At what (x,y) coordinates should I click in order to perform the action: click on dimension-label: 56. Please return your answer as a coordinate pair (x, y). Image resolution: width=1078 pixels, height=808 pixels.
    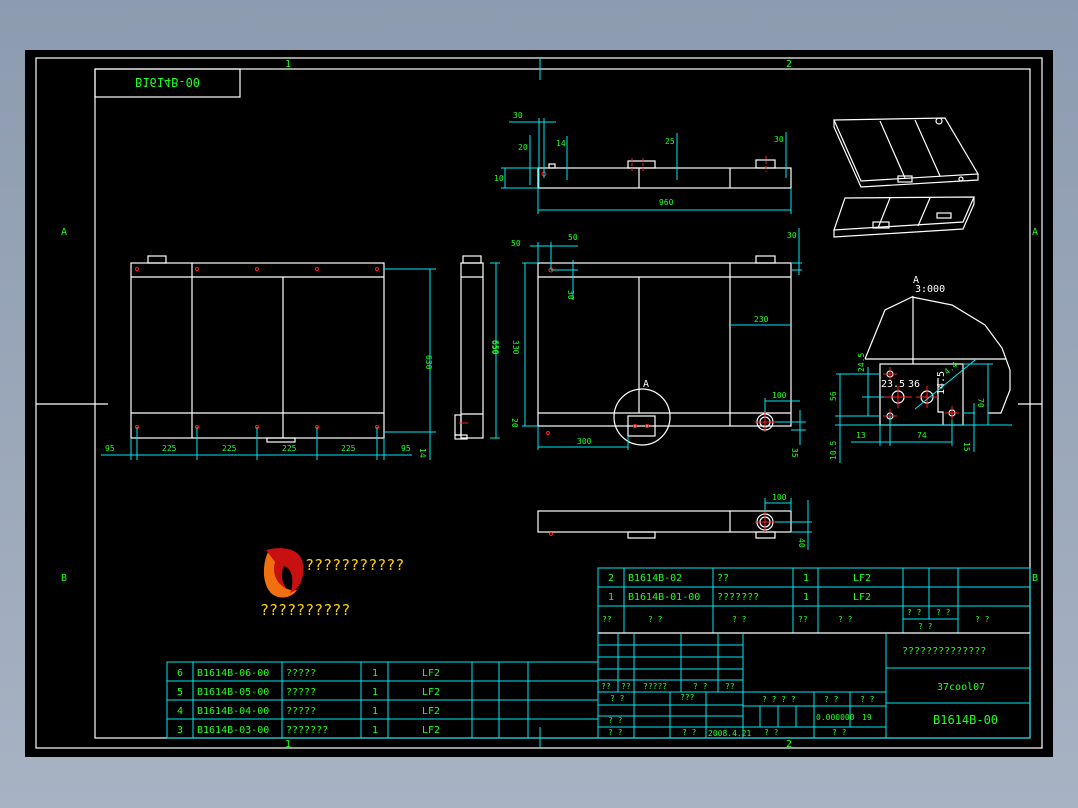
    Looking at the image, I should click on (833, 396).